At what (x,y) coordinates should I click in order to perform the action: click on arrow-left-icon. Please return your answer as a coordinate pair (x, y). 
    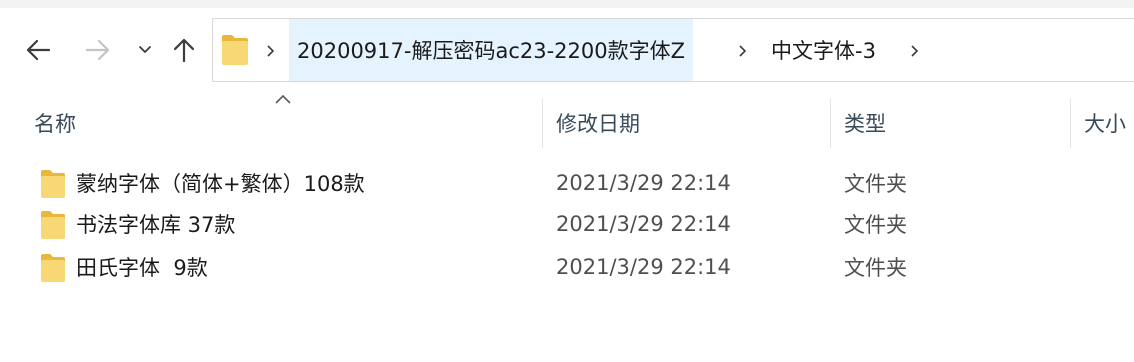
    Looking at the image, I should click on (38, 50).